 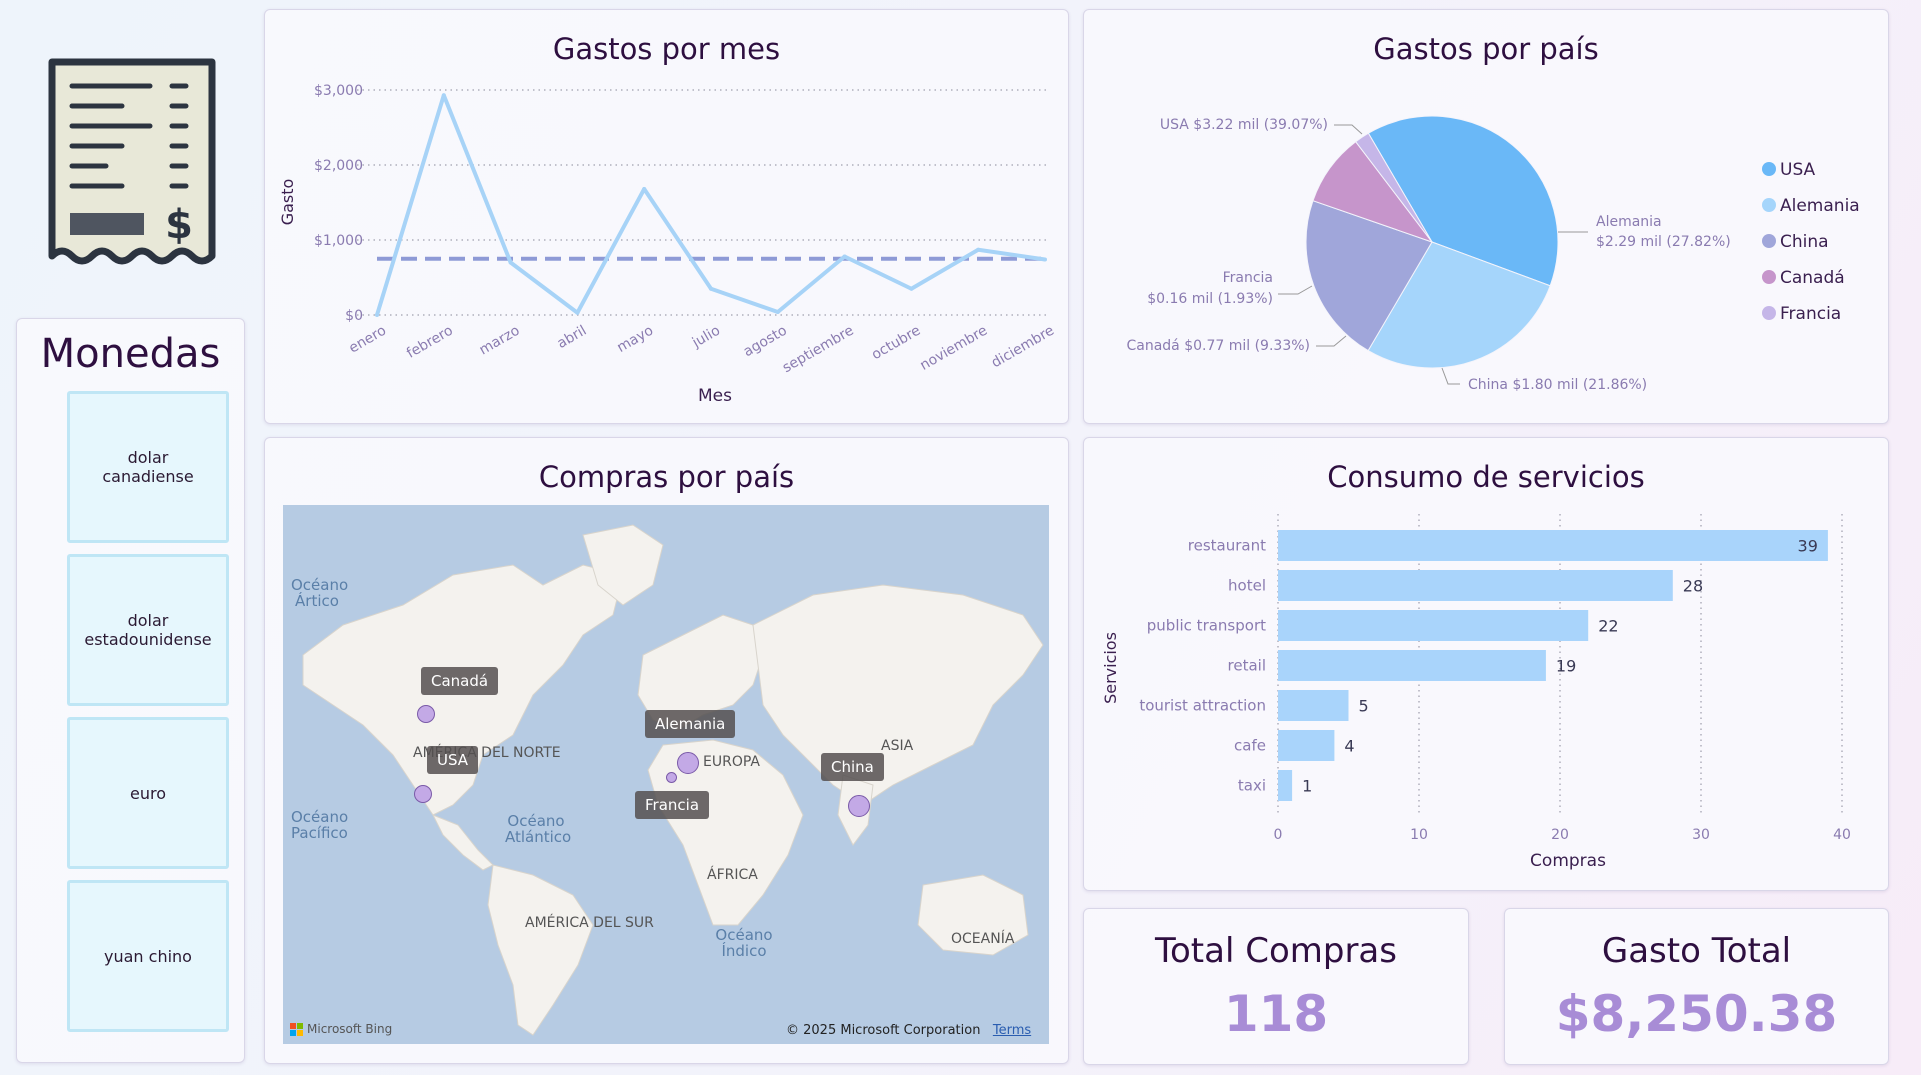 I want to click on pie-data-label: $0.16 mil (1.93%), so click(x=1210, y=299).